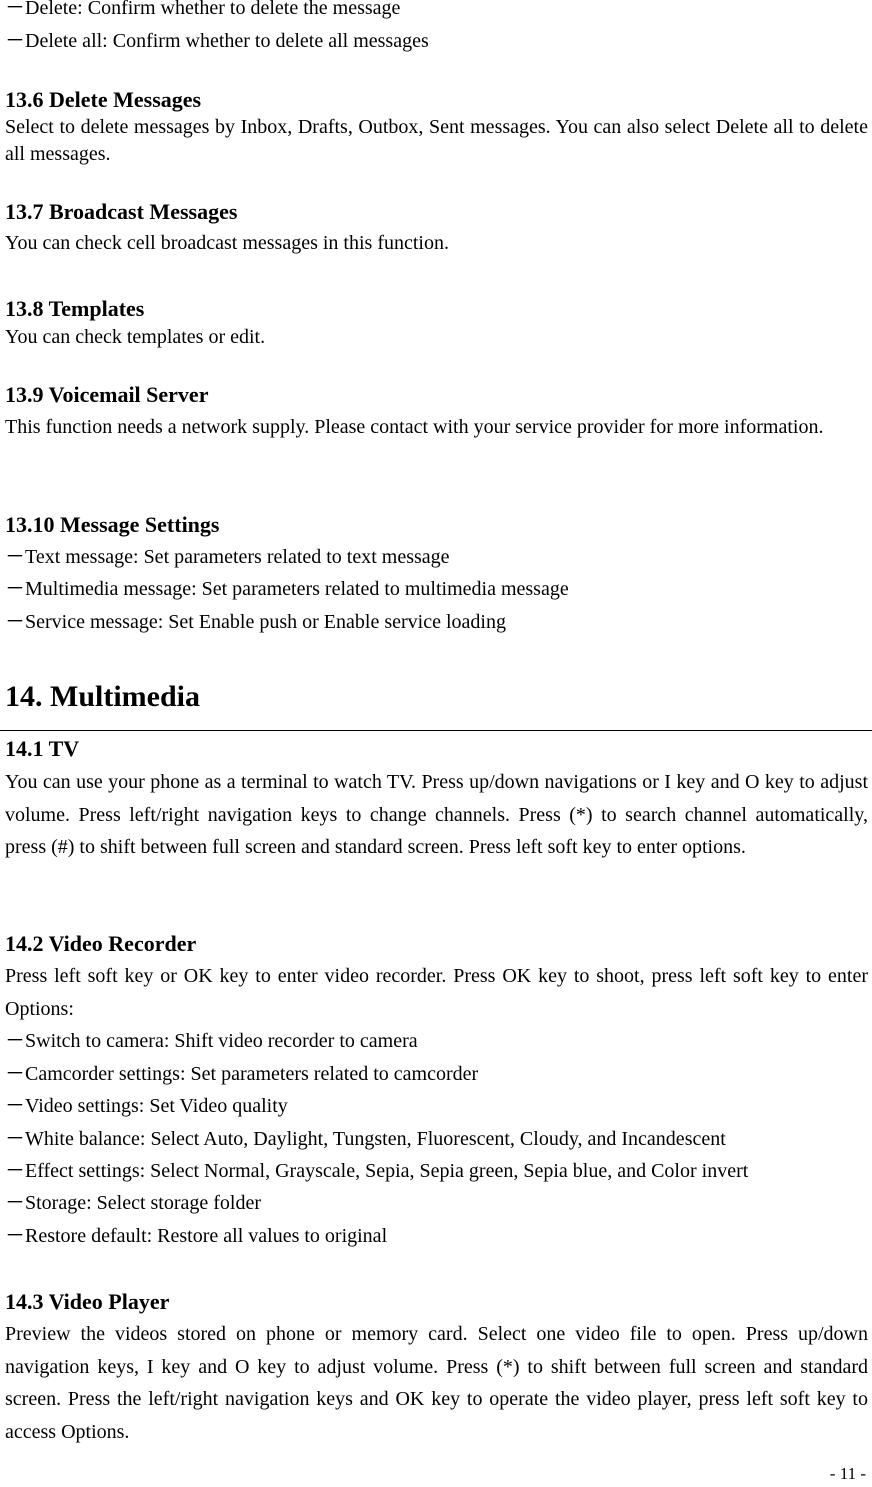  What do you see at coordinates (135, 337) in the screenshot?
I see `paragraph: You can check templates or edit.` at bounding box center [135, 337].